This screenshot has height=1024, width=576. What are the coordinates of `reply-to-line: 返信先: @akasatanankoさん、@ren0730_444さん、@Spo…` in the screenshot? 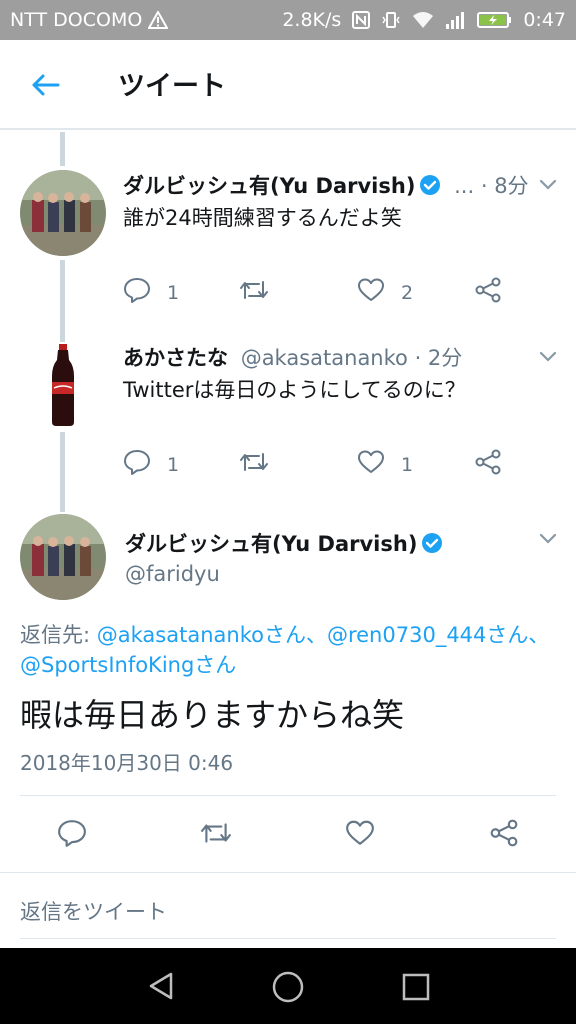 It's located at (290, 650).